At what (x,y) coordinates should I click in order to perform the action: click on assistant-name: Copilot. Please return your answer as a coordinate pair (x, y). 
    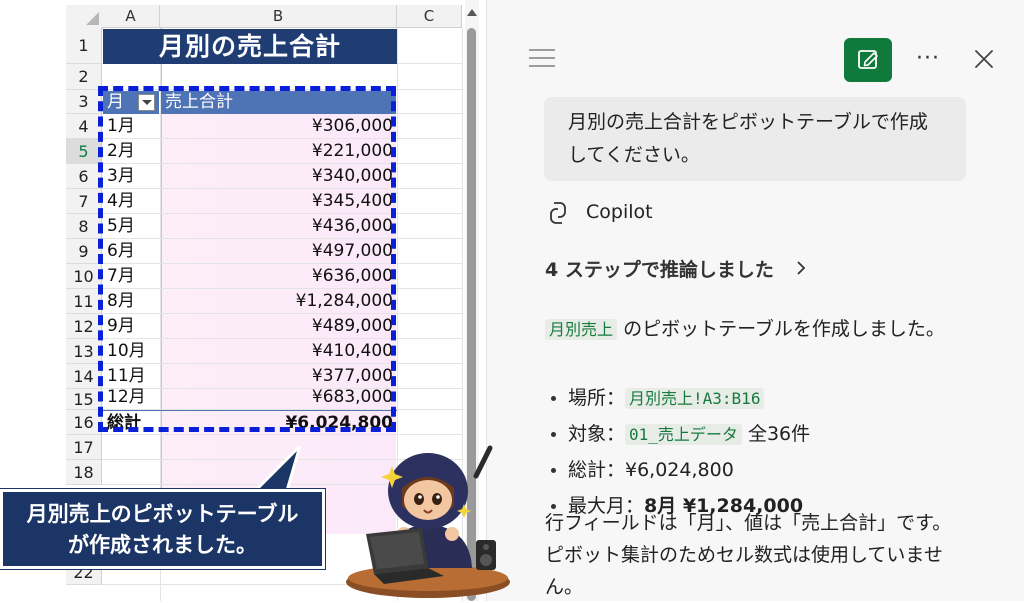
    Looking at the image, I should click on (619, 212).